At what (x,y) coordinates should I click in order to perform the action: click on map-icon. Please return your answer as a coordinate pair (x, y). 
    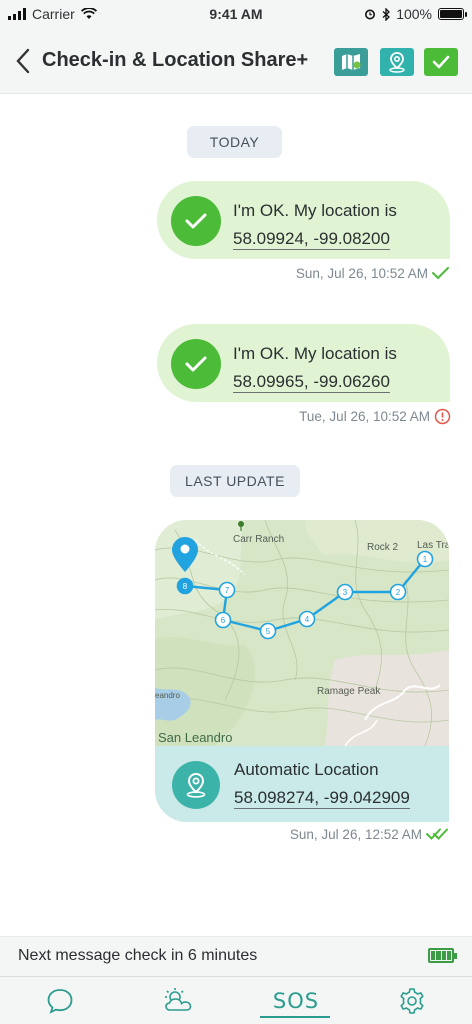
    Looking at the image, I should click on (351, 62).